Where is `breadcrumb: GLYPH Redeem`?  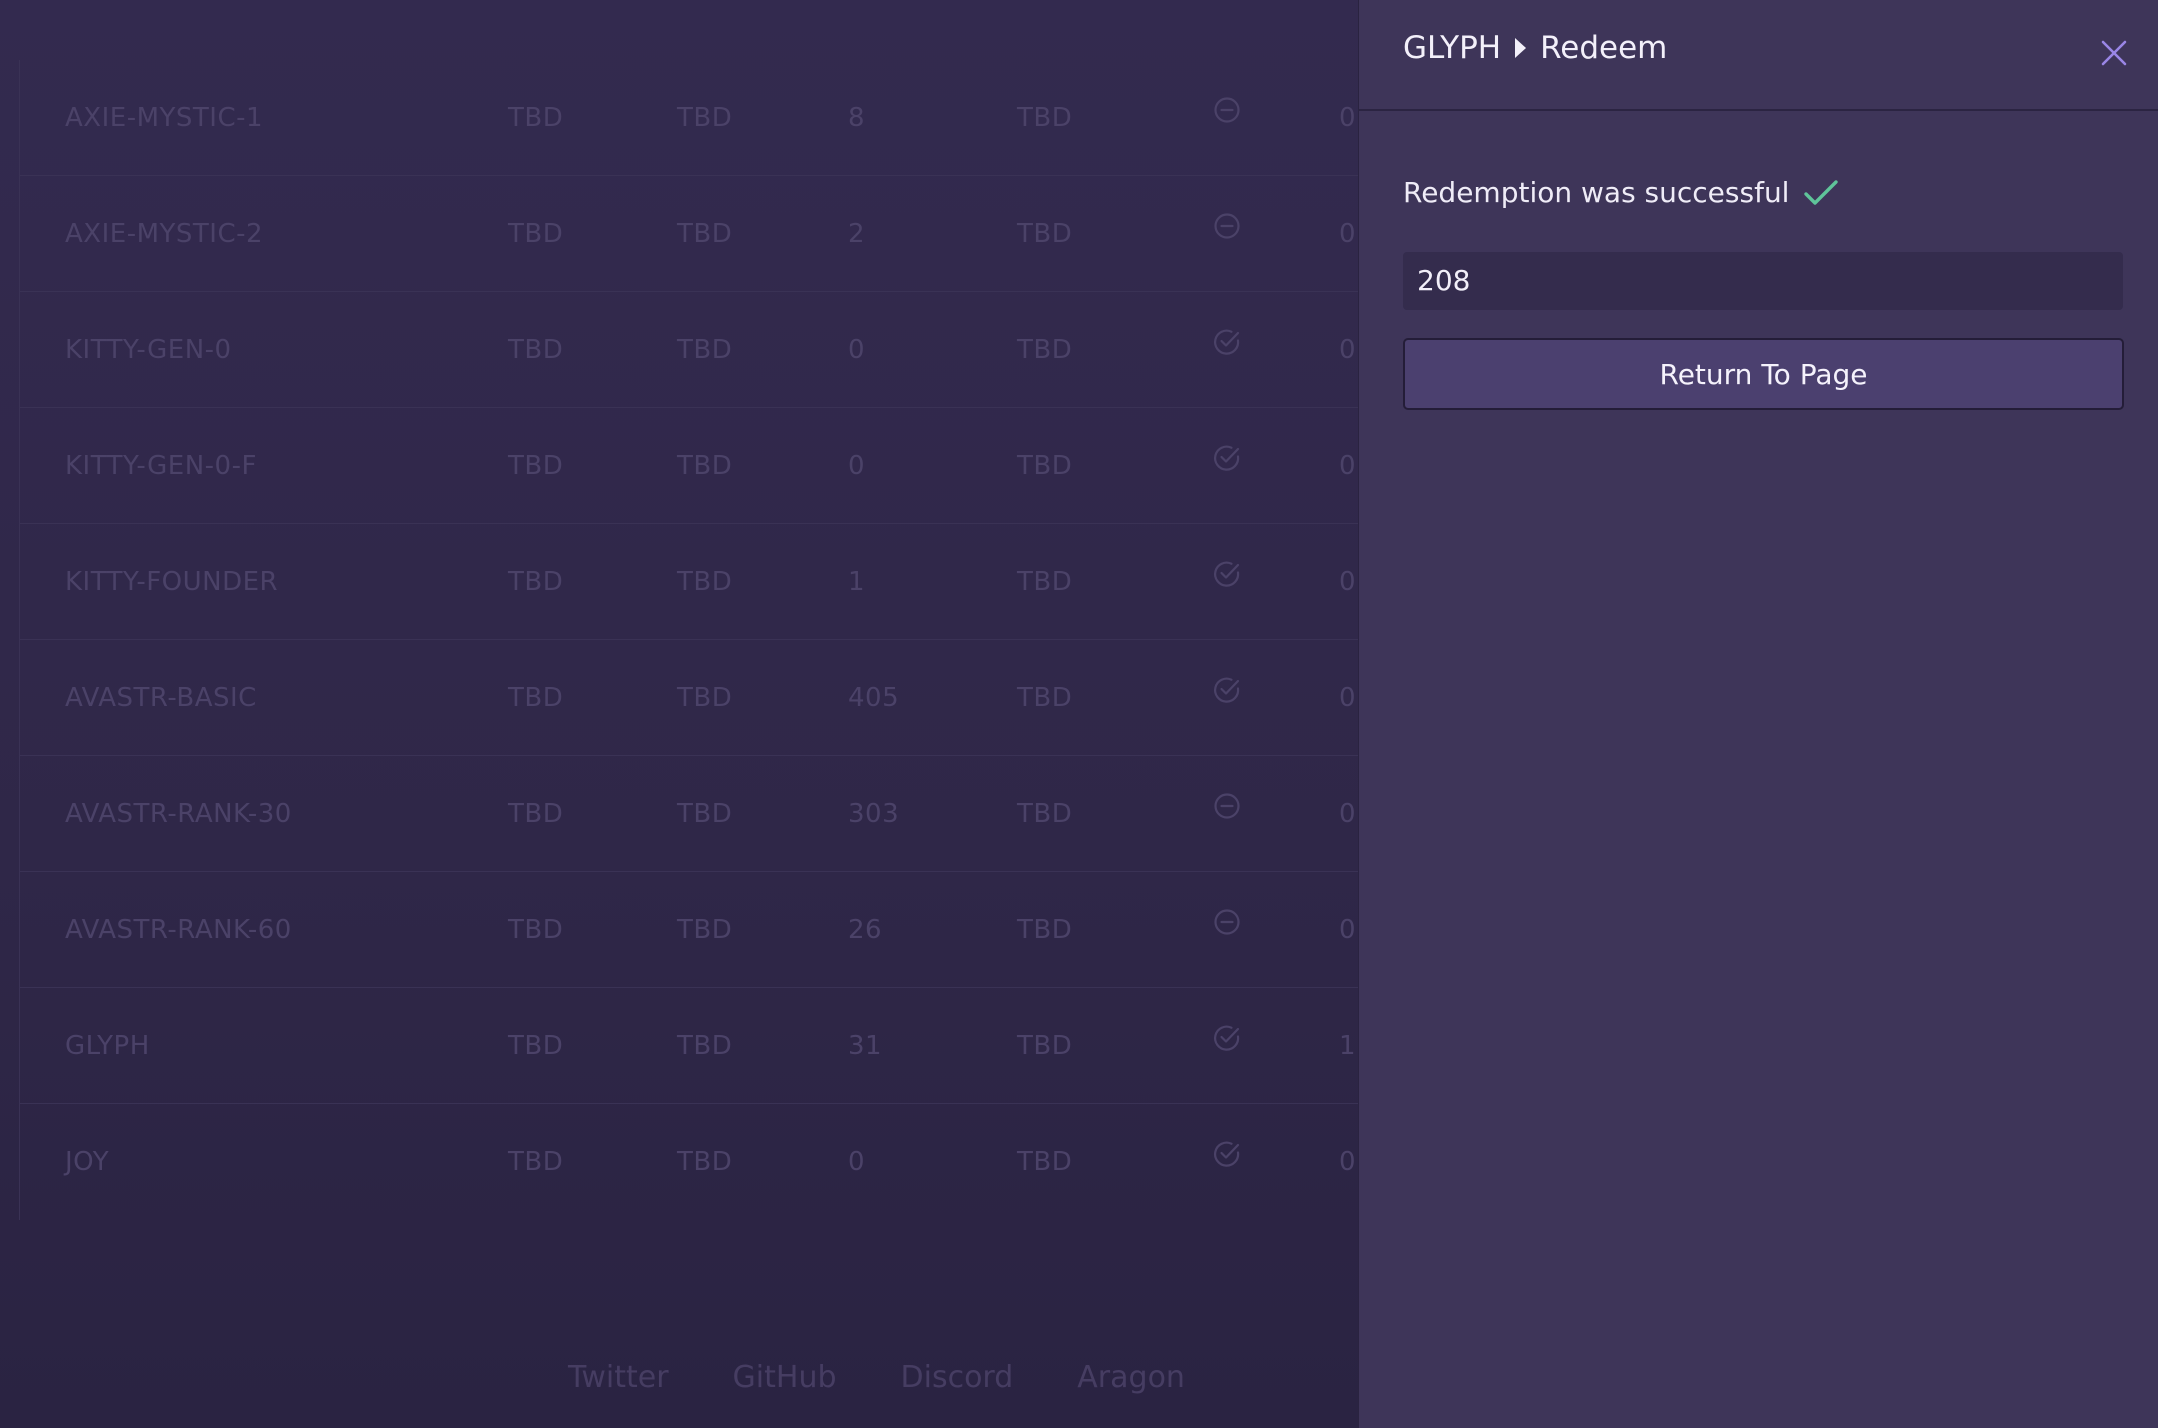 breadcrumb: GLYPH Redeem is located at coordinates (1535, 48).